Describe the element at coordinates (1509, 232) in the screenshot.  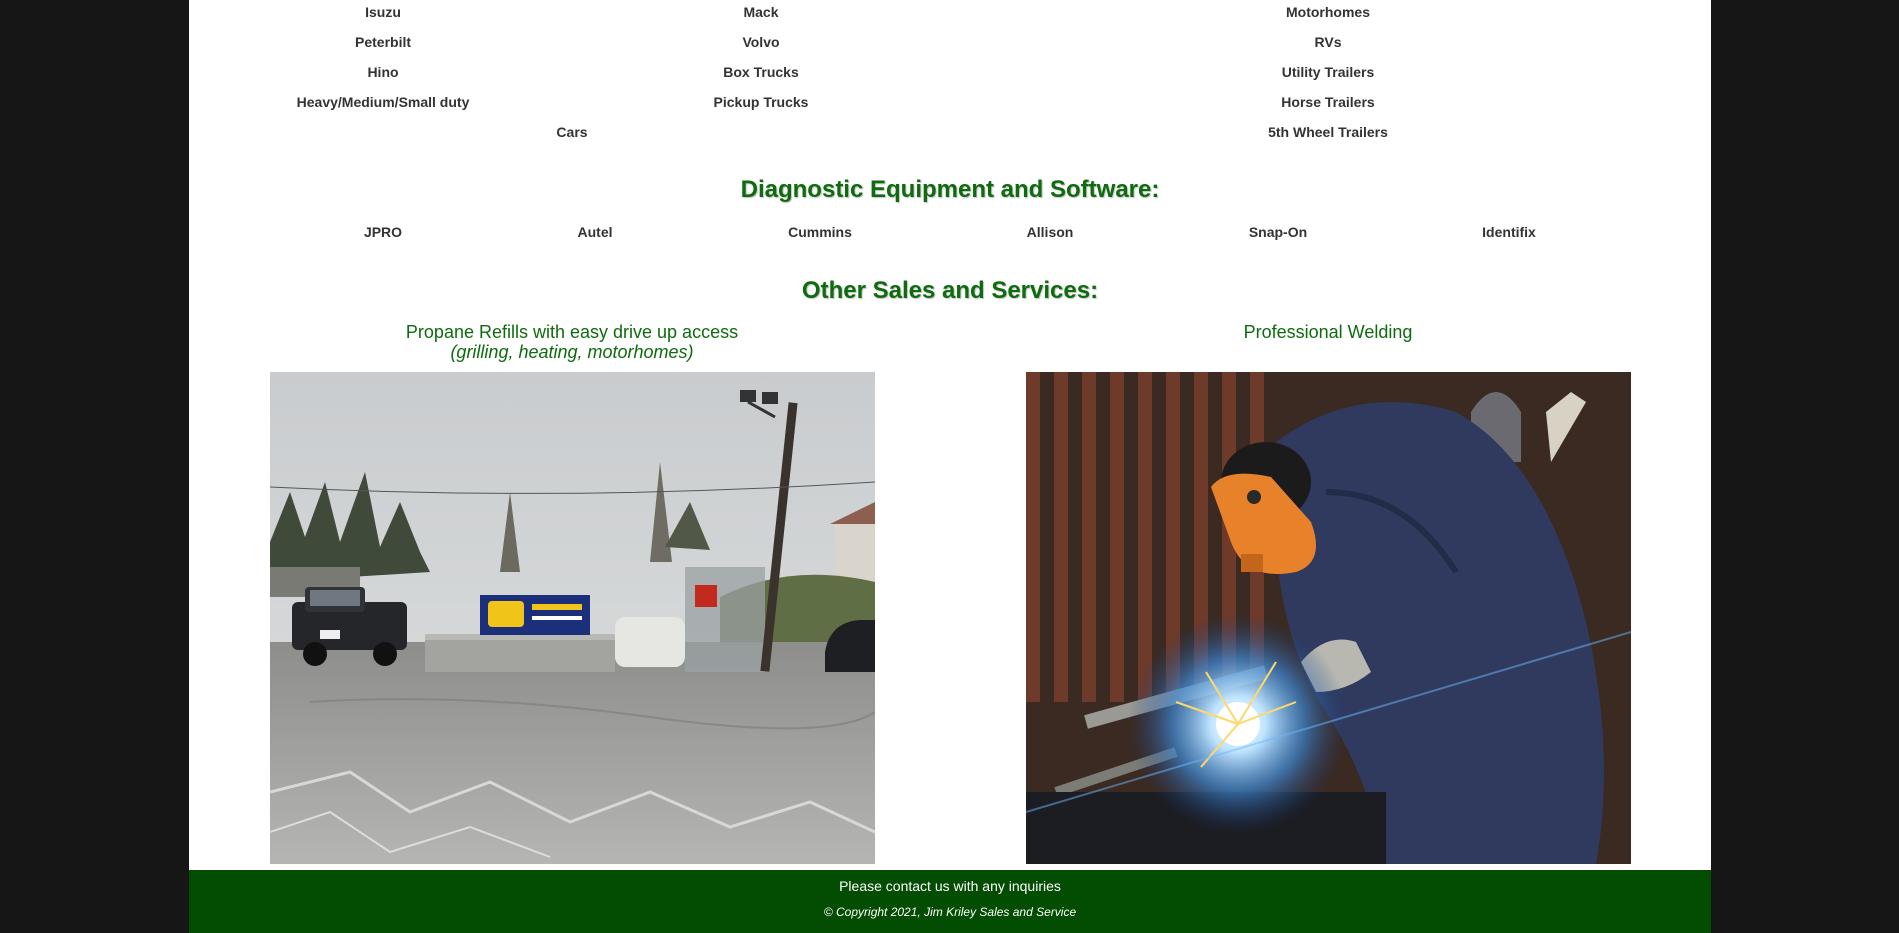
I see `diagnostic-item-identifix: Identifix` at that location.